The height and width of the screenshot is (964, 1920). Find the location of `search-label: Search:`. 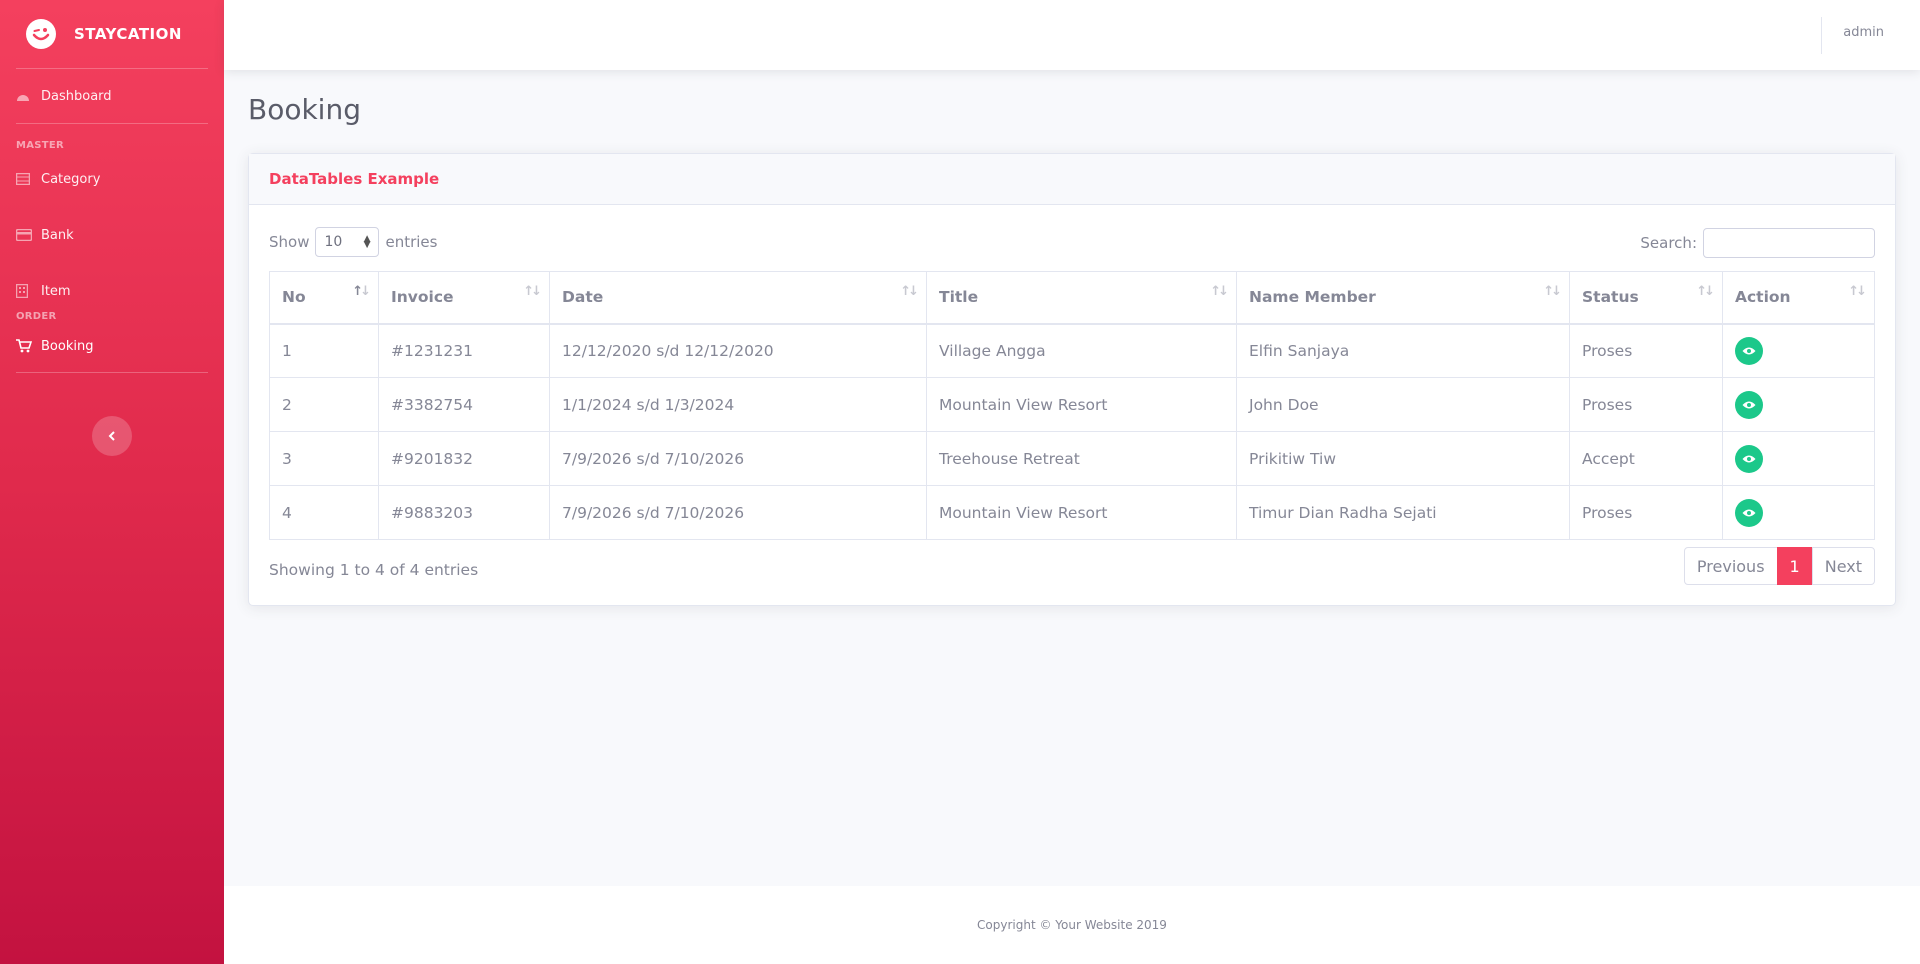

search-label: Search: is located at coordinates (1668, 243).